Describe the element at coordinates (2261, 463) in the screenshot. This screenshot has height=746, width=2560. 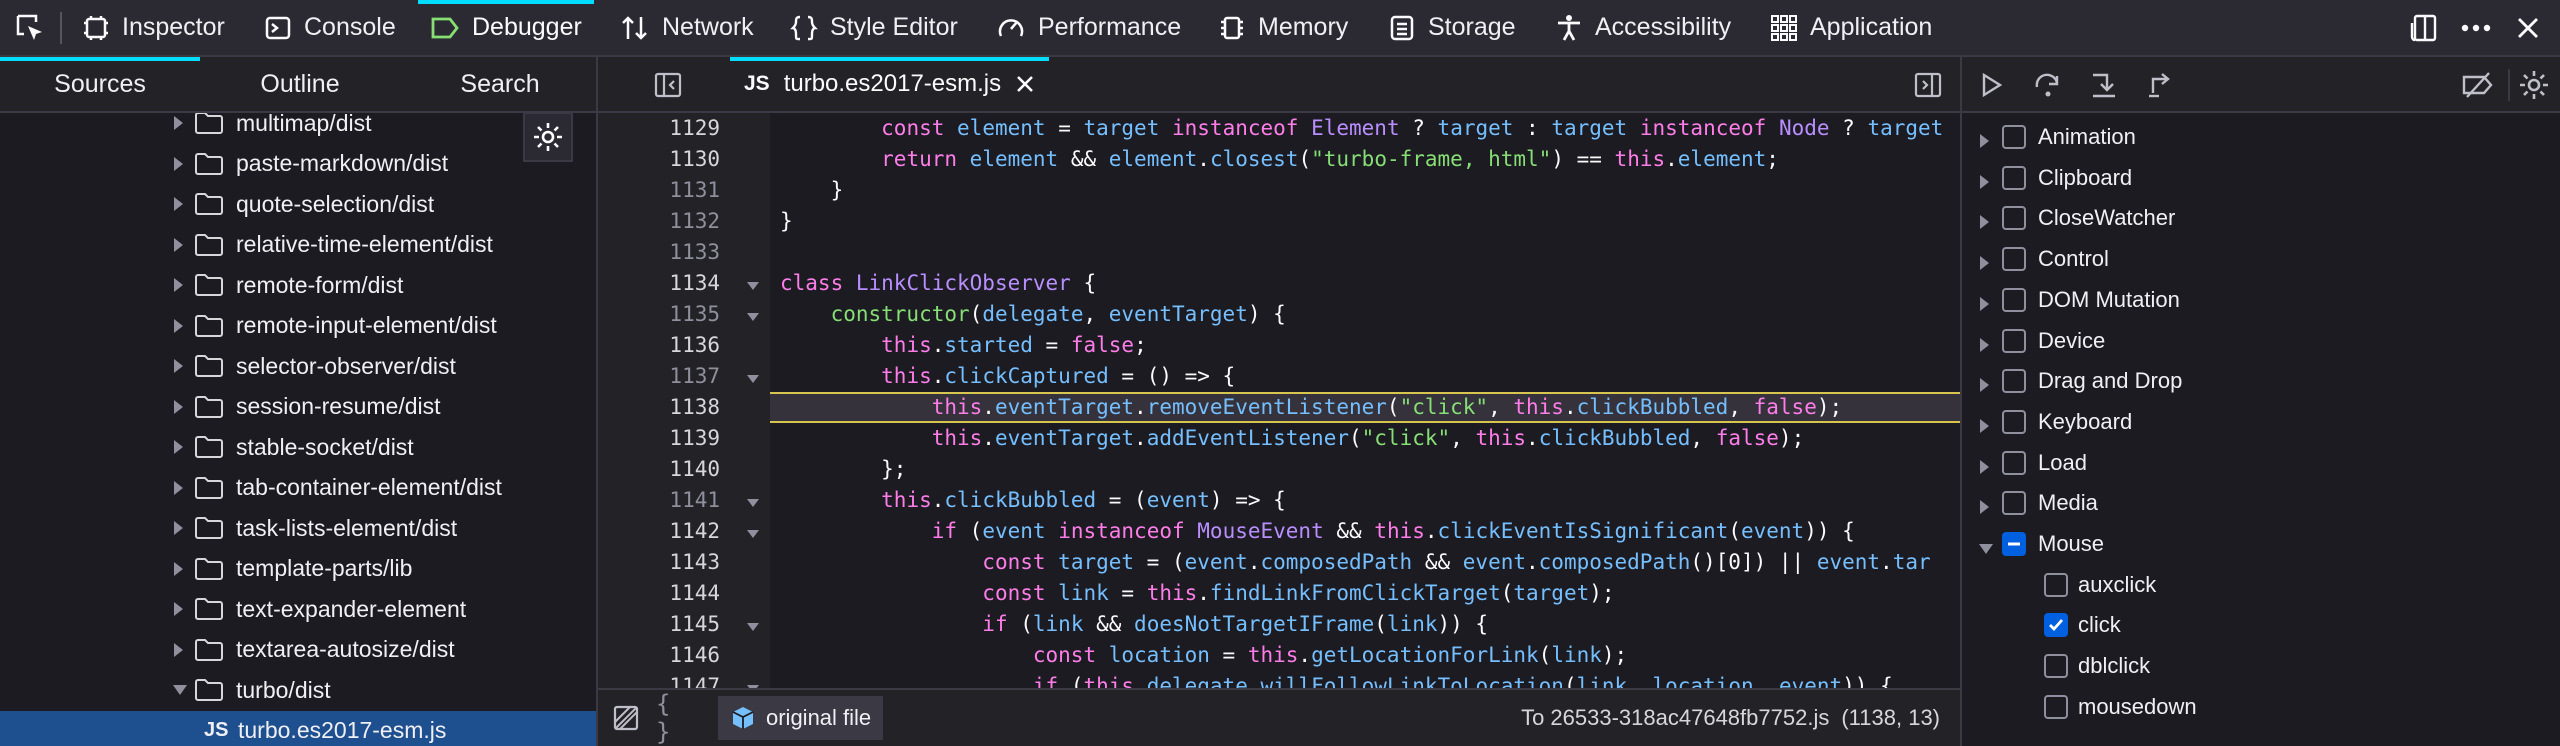
I see `breakpoint-category: Load` at that location.